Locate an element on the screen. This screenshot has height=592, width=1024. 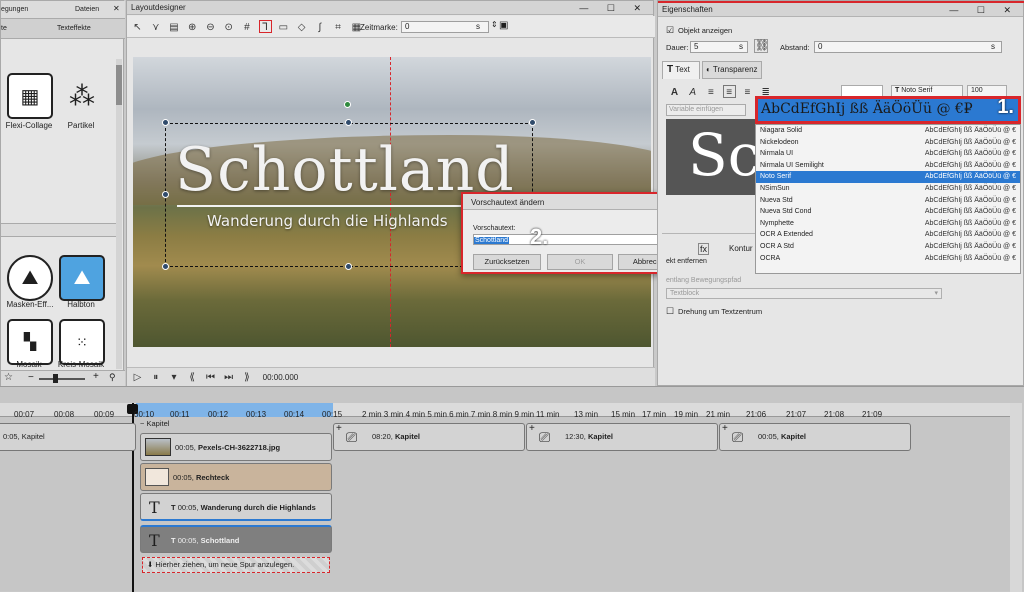
cursor-icon: ↖ is located at coordinates (137, 27).